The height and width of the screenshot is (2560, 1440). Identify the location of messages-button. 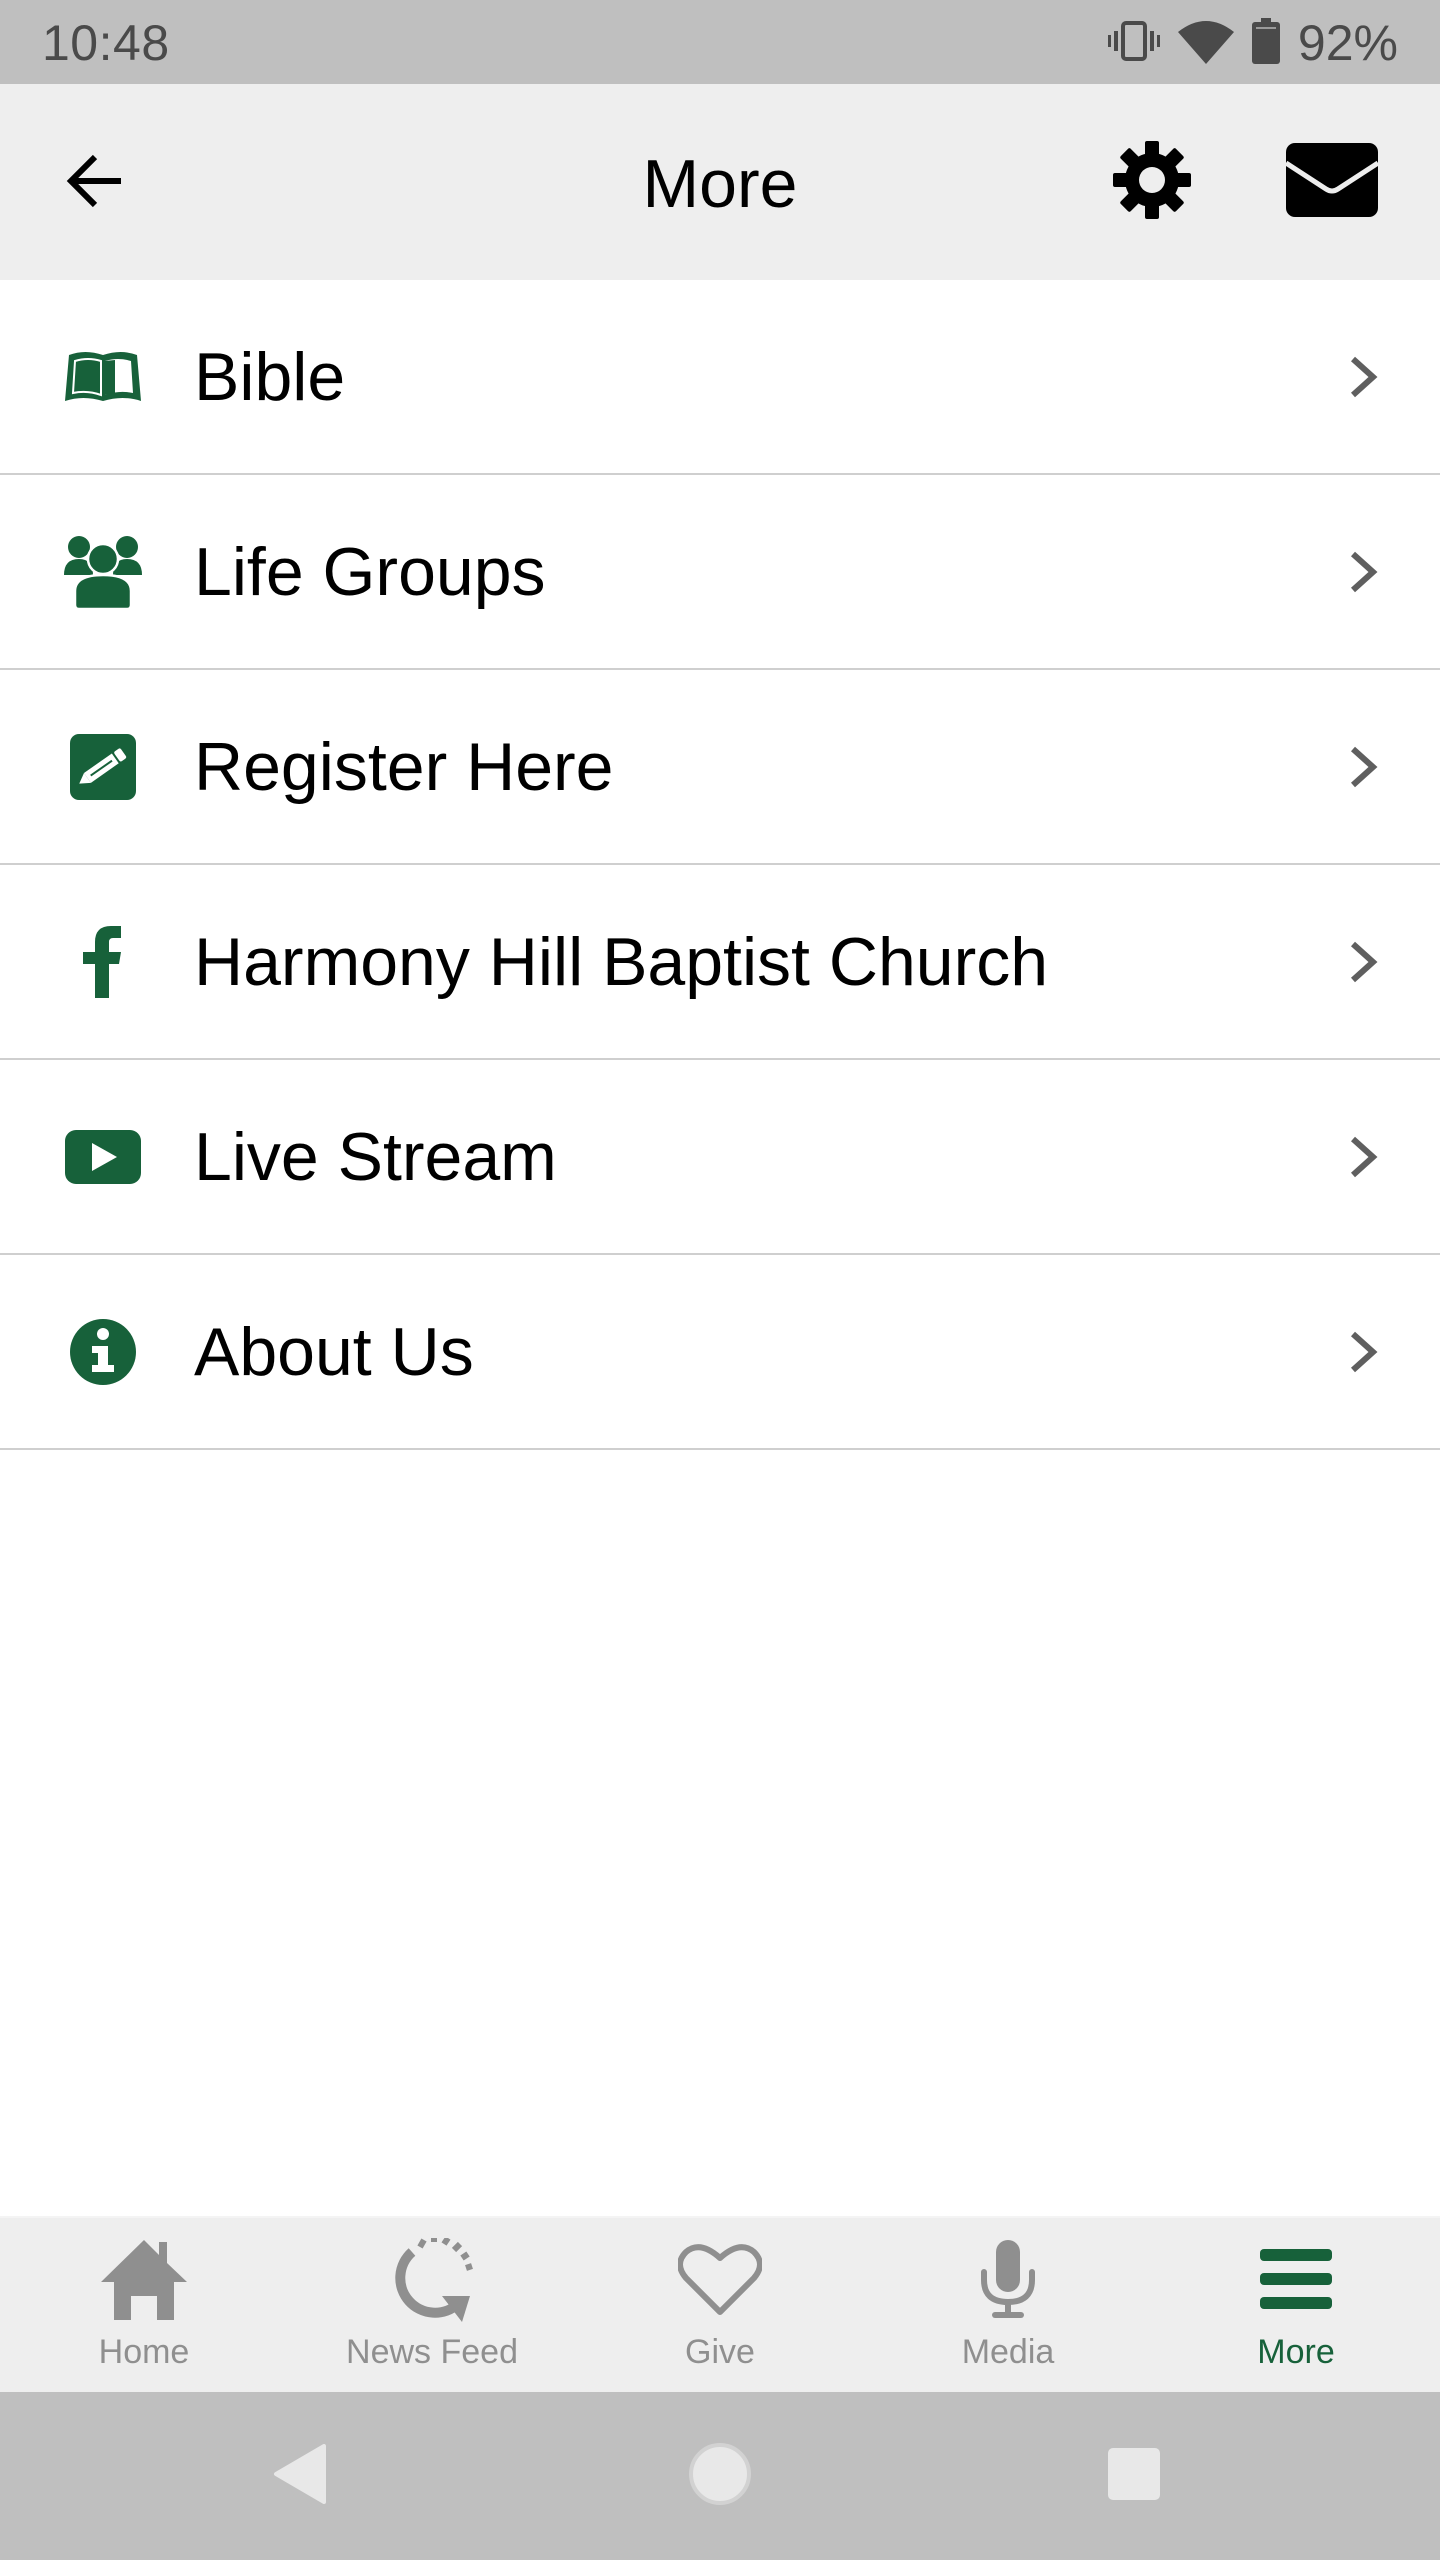
(1332, 182).